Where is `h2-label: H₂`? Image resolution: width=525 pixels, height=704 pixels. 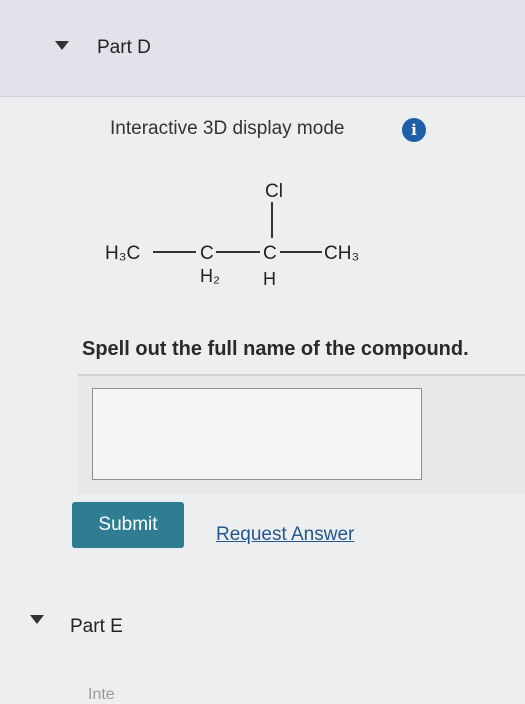
h2-label: H₂ is located at coordinates (210, 276).